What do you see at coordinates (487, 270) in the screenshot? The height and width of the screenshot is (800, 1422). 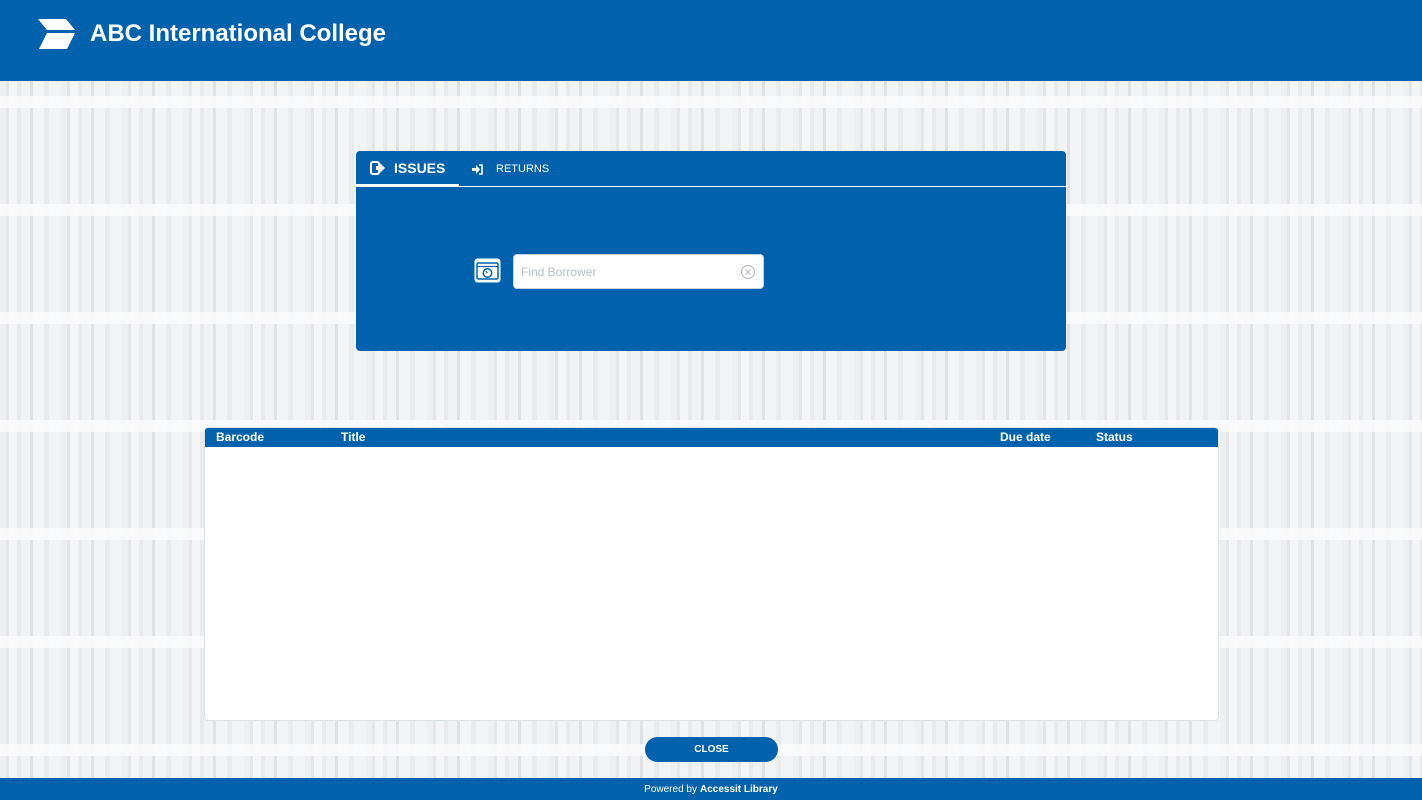 I see `camera-icon` at bounding box center [487, 270].